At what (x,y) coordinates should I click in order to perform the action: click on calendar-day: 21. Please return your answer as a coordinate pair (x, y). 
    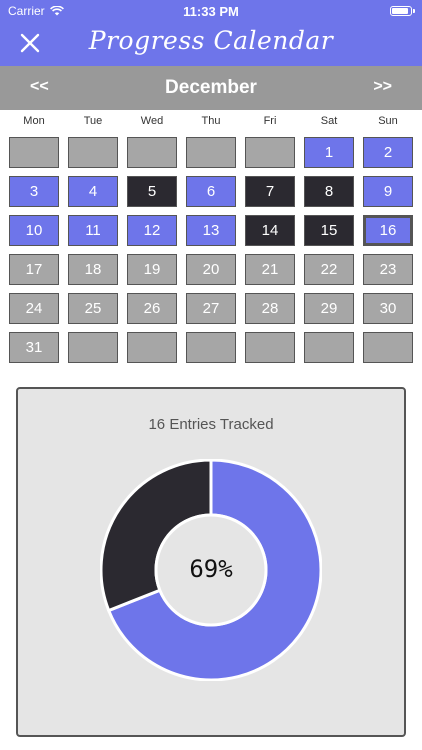
    Looking at the image, I should click on (270, 269).